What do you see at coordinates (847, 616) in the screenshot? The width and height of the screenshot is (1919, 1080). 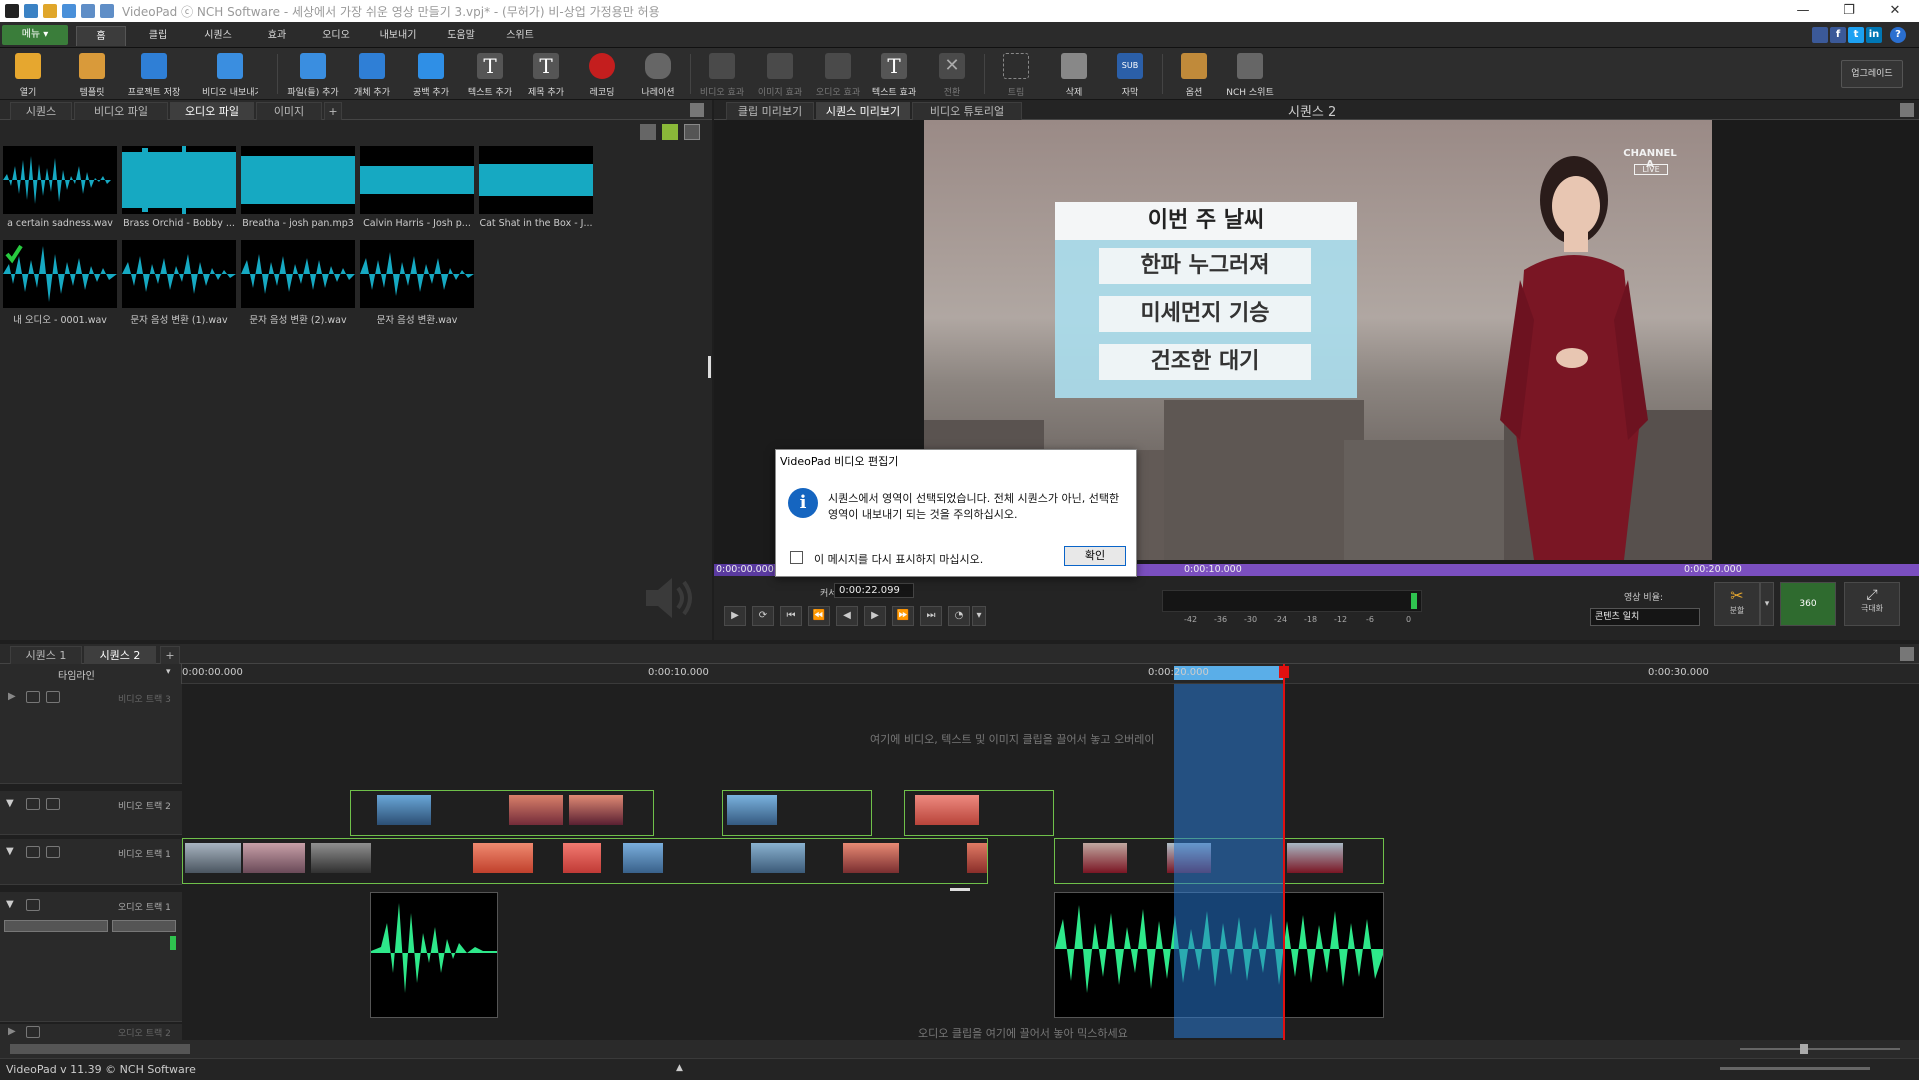 I see `step-back-button: ◀` at bounding box center [847, 616].